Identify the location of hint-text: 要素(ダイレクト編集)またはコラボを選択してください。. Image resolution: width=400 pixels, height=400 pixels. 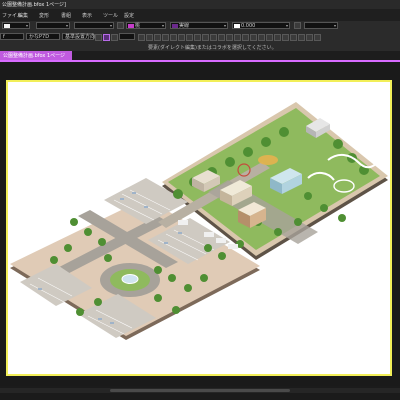
(212, 48).